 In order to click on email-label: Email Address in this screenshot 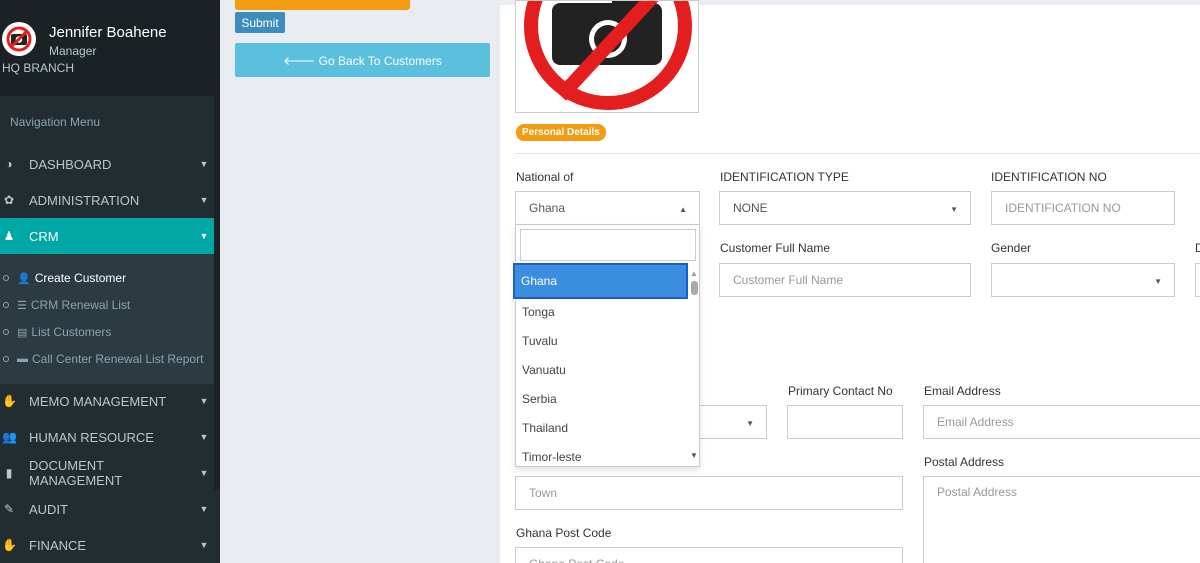, I will do `click(962, 391)`.